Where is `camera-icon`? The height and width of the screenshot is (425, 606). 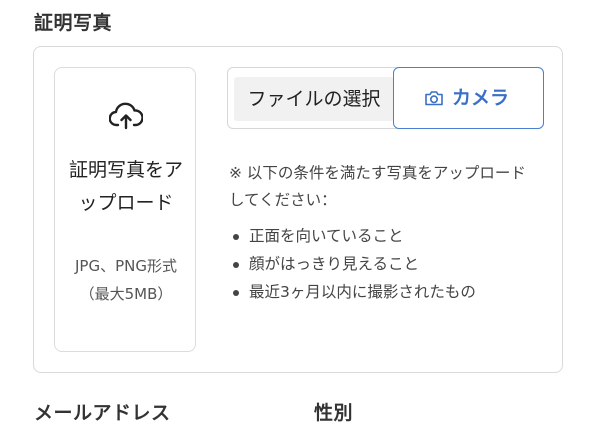
camera-icon is located at coordinates (434, 98).